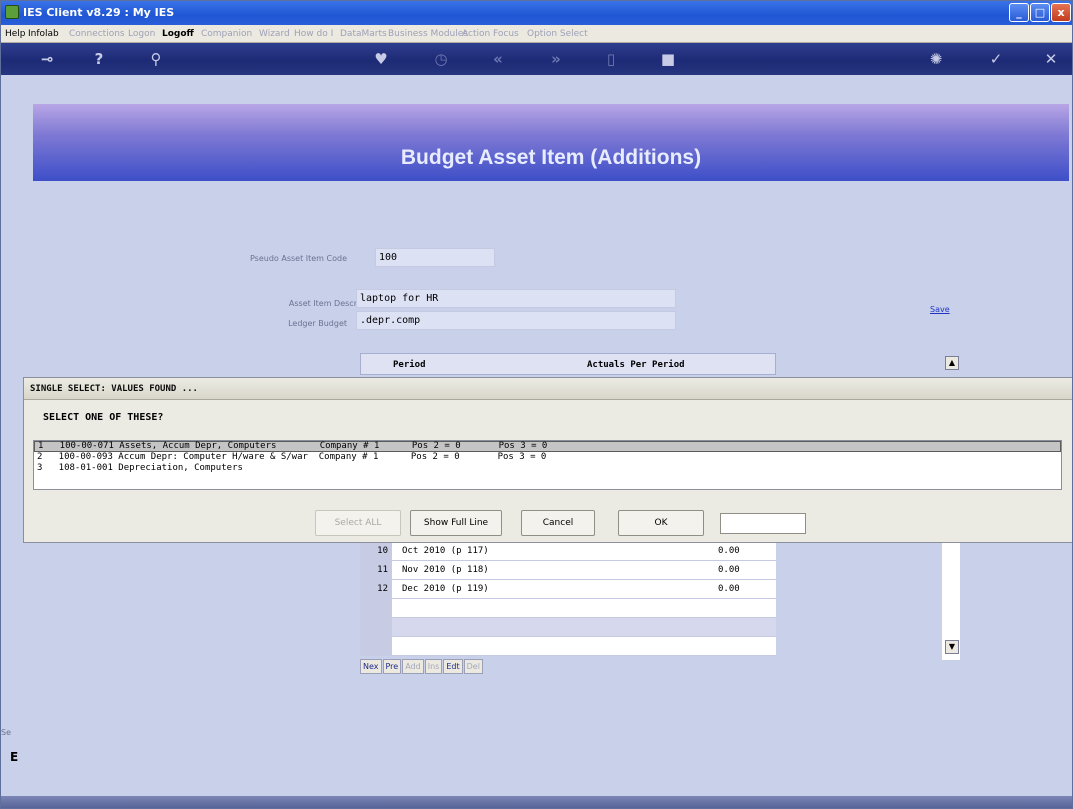  What do you see at coordinates (556, 59) in the screenshot?
I see `fast-forward-icon: »` at bounding box center [556, 59].